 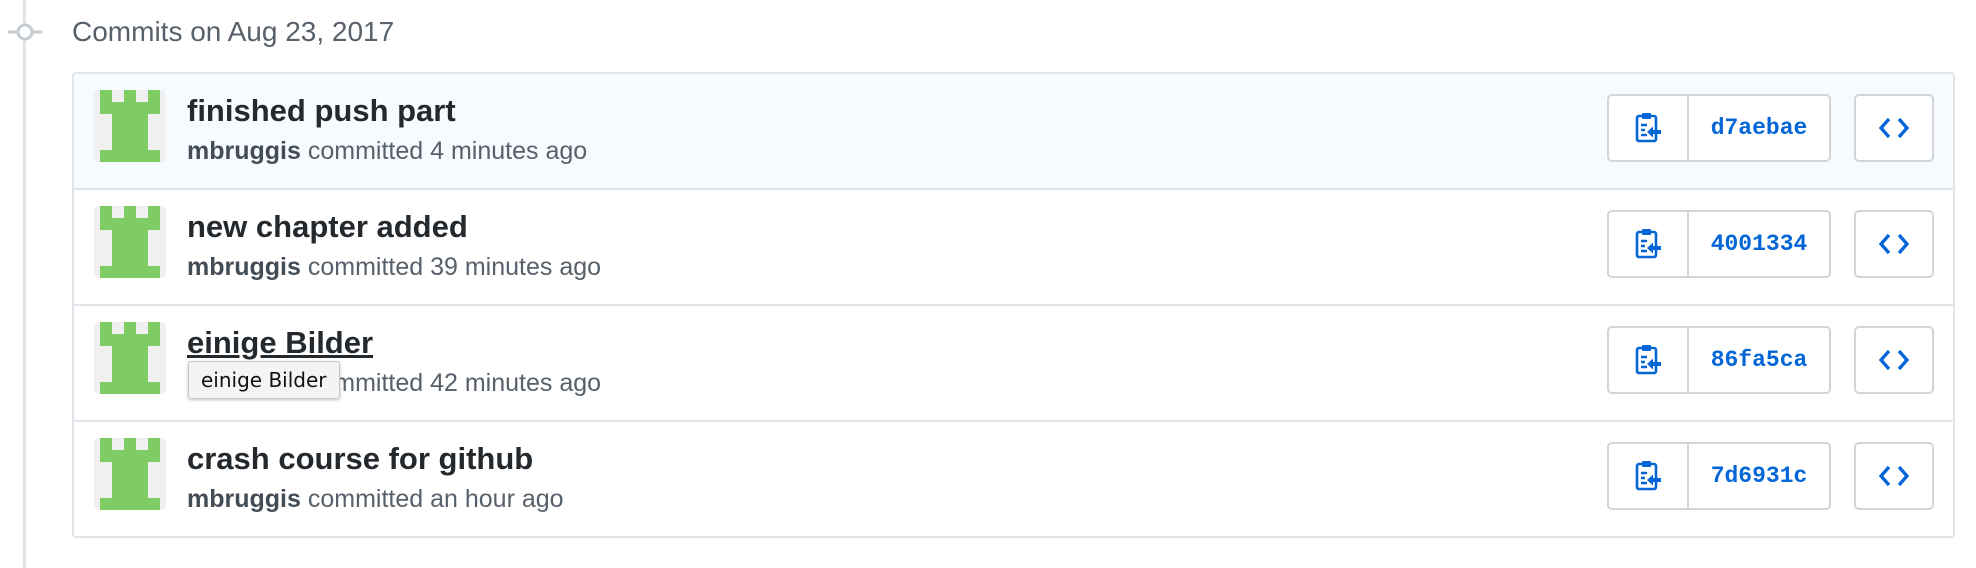 I want to click on commit-title-link: einige Bilder, so click(x=280, y=343).